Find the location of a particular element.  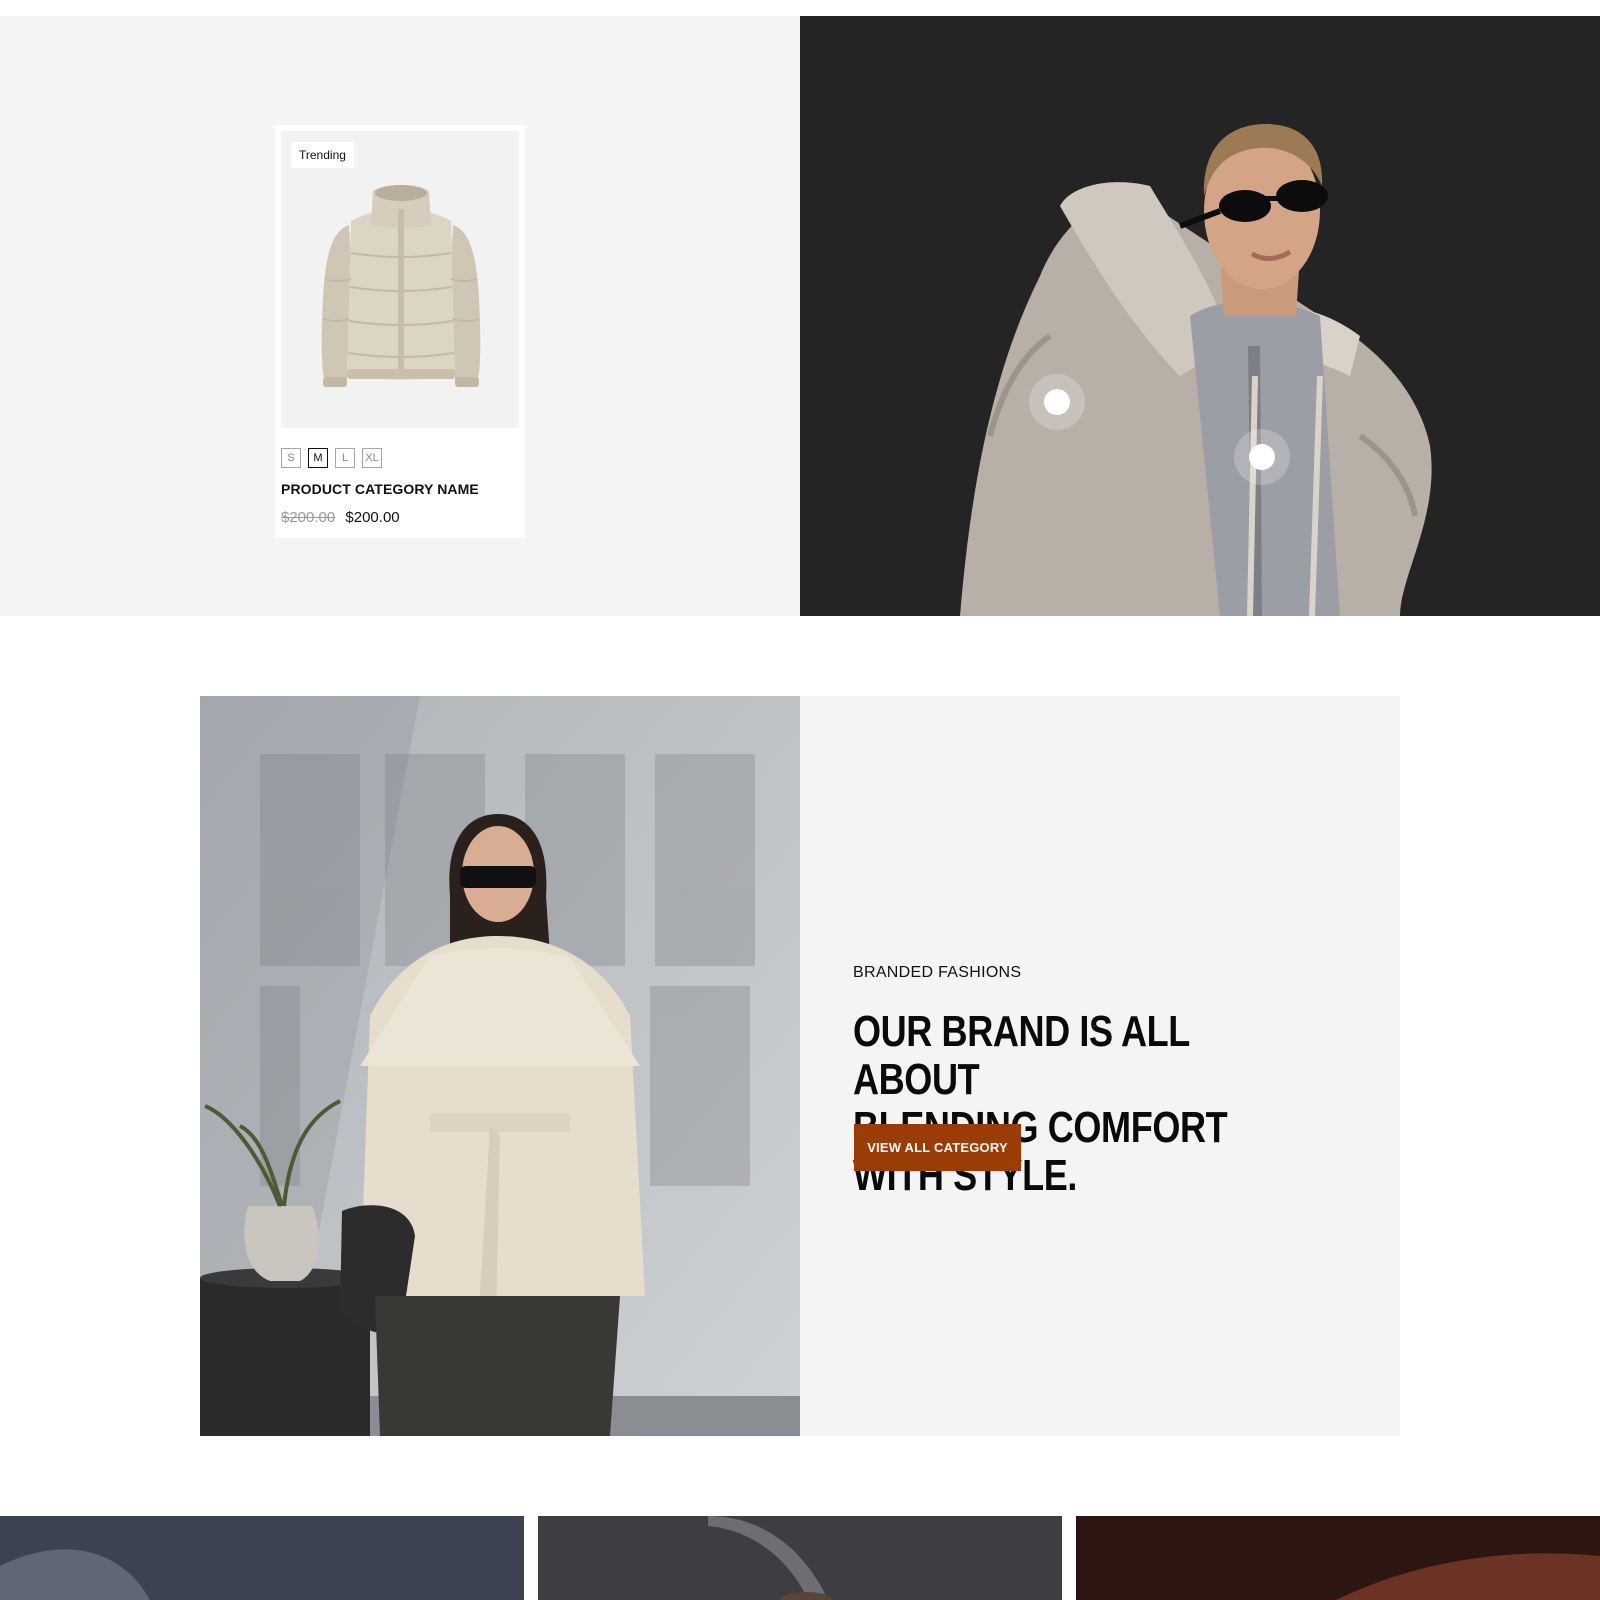

puffer-jacket-icon is located at coordinates (401, 286).